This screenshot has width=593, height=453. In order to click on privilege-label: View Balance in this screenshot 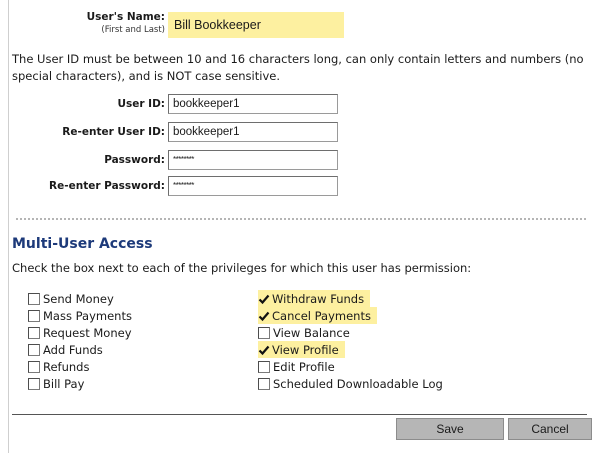, I will do `click(311, 332)`.